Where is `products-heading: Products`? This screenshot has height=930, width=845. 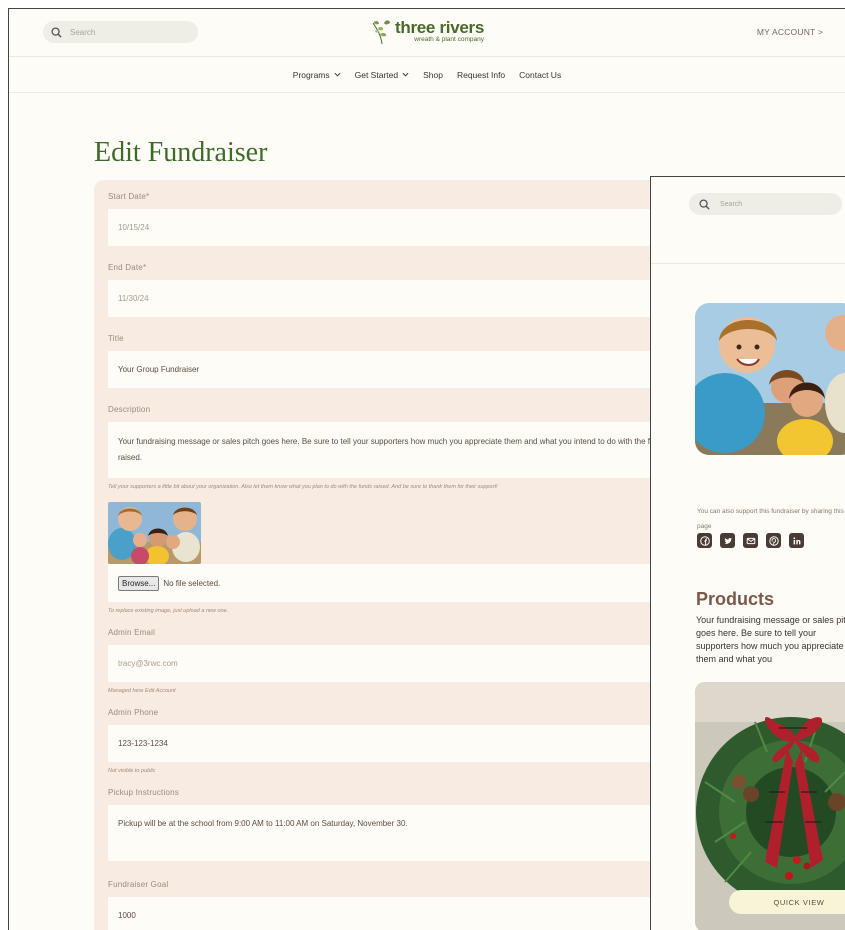 products-heading: Products is located at coordinates (735, 599).